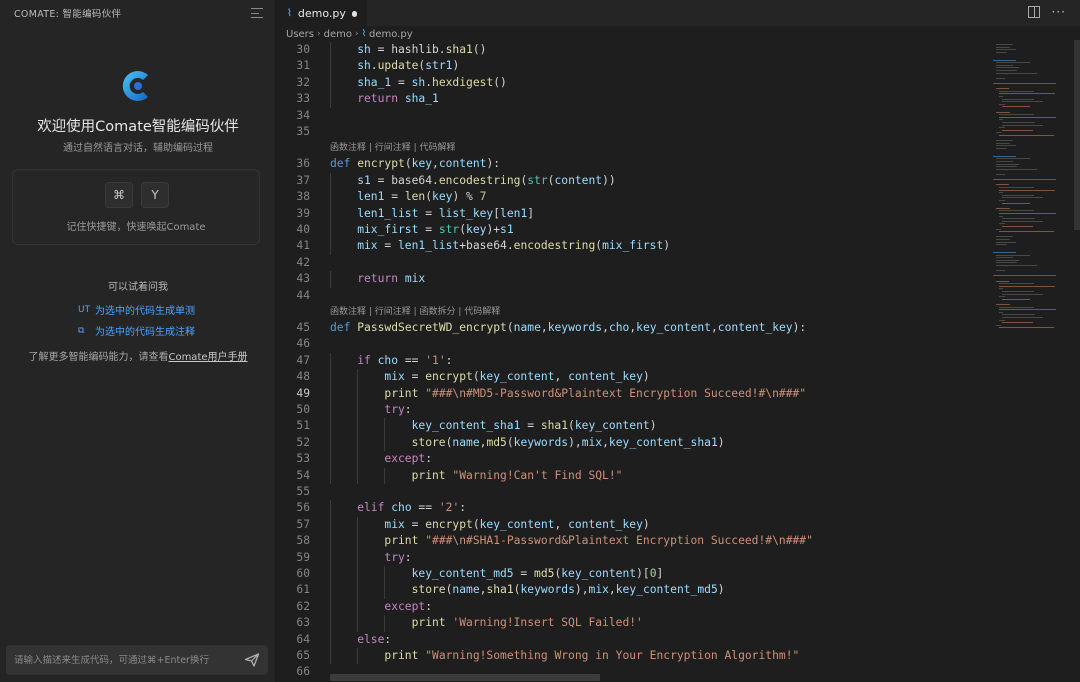  Describe the element at coordinates (354, 13) in the screenshot. I see `unsaved-dot-icon` at that location.